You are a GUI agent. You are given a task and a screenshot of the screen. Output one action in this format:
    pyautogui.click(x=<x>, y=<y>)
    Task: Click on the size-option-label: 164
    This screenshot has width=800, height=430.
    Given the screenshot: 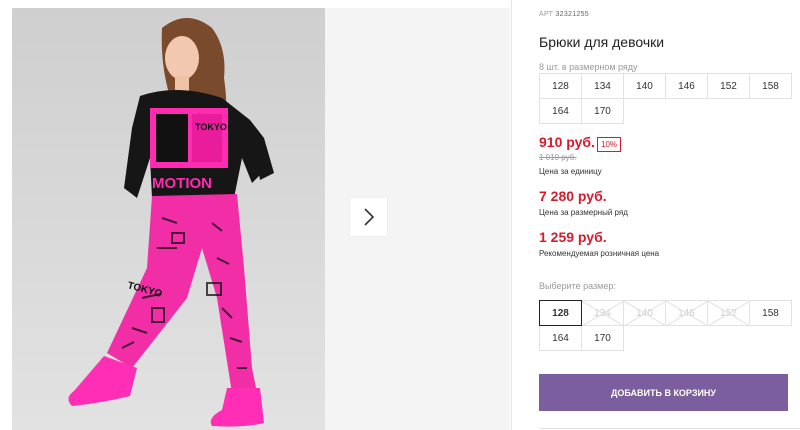 What is the action you would take?
    pyautogui.click(x=560, y=338)
    